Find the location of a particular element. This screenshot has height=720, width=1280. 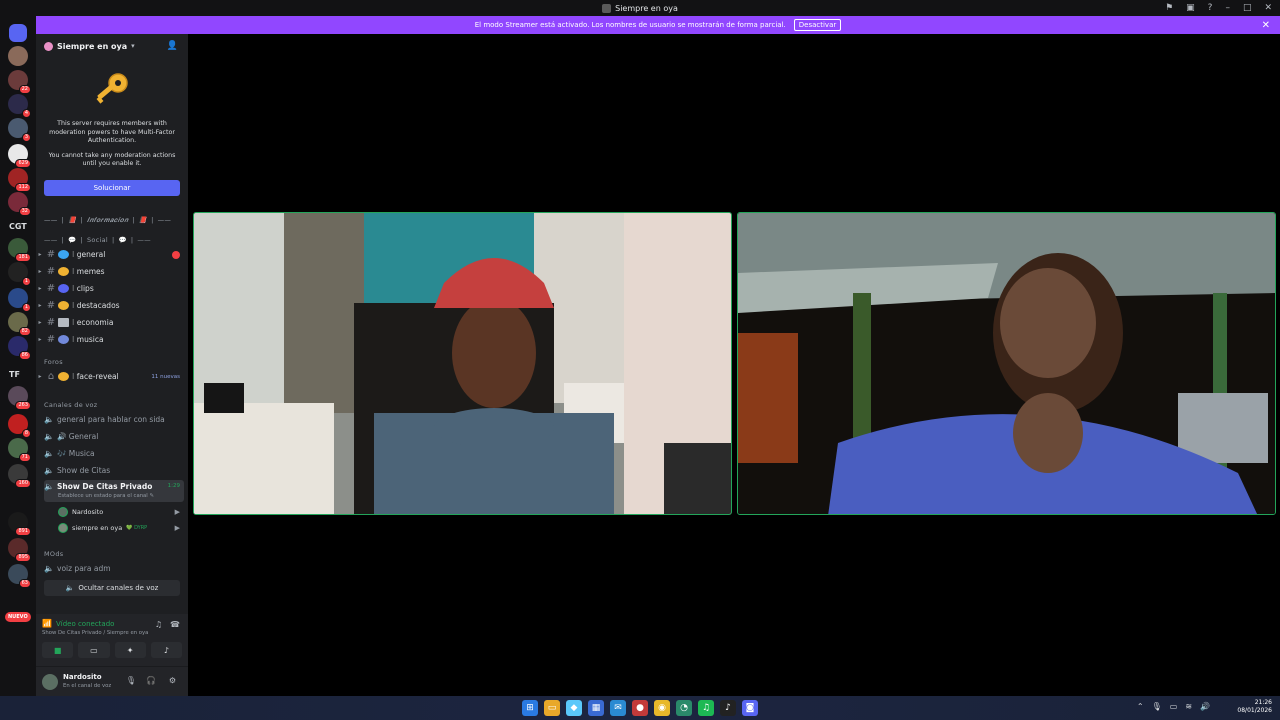

fix-mfa-button: Solucionar is located at coordinates (112, 188).